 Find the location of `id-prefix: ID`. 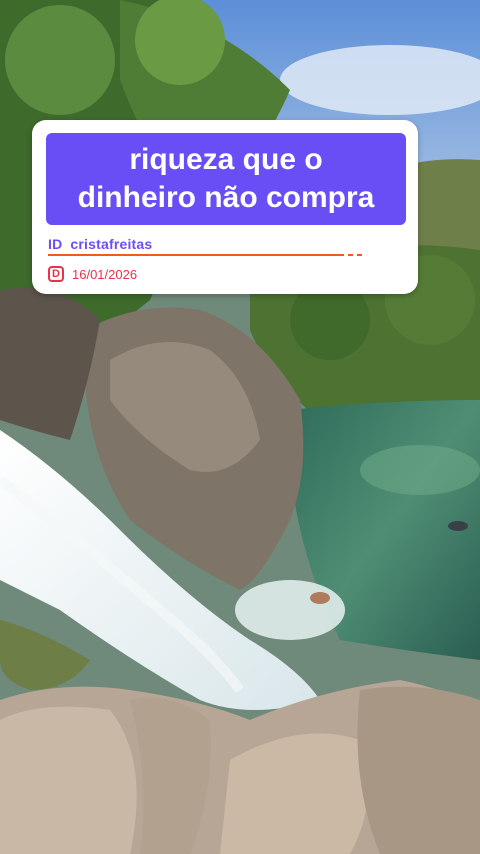

id-prefix: ID is located at coordinates (55, 244).